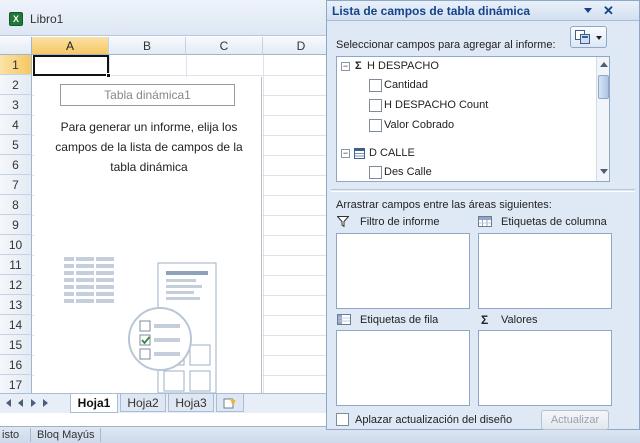 Image resolution: width=640 pixels, height=443 pixels. I want to click on chevron-down-icon, so click(599, 38).